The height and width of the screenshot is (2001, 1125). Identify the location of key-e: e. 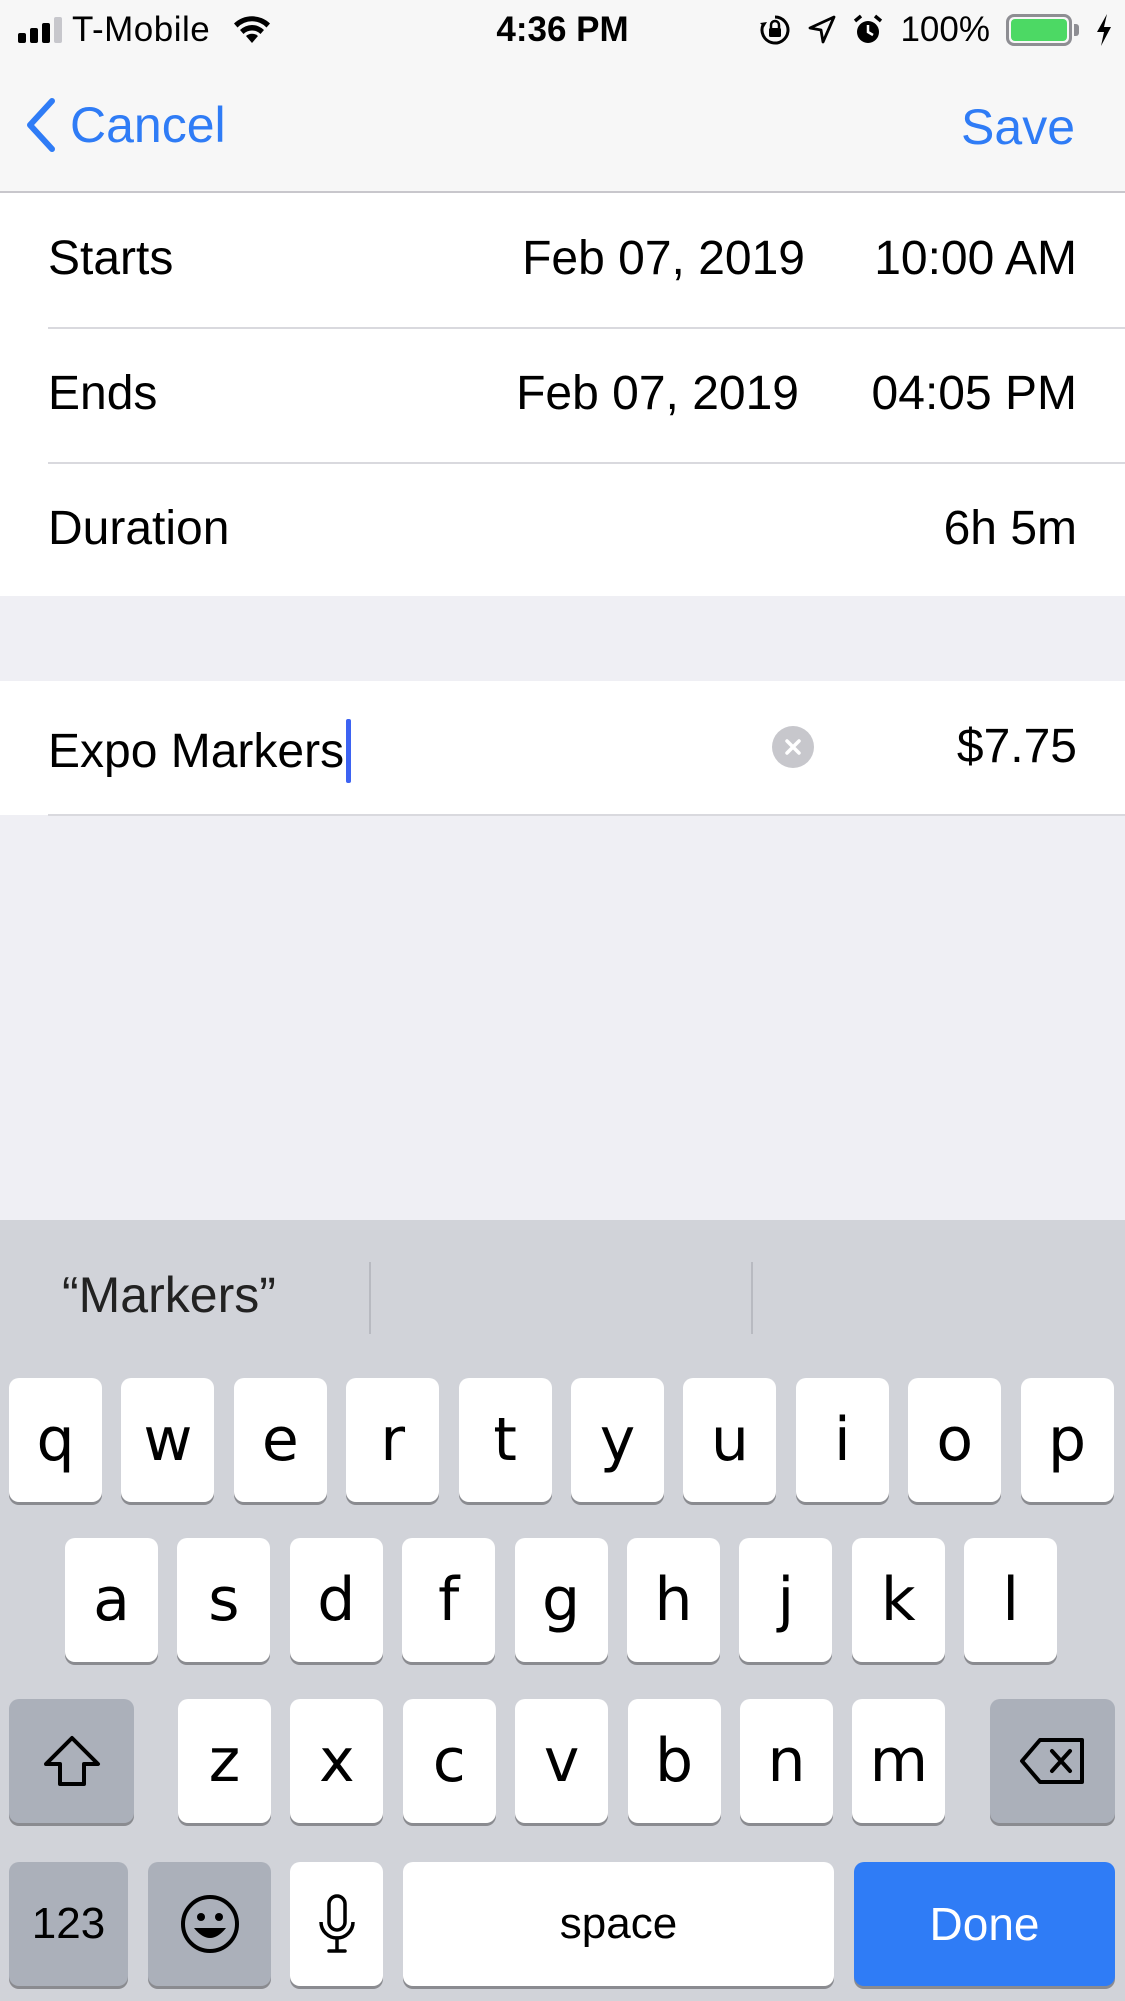
(280, 1440).